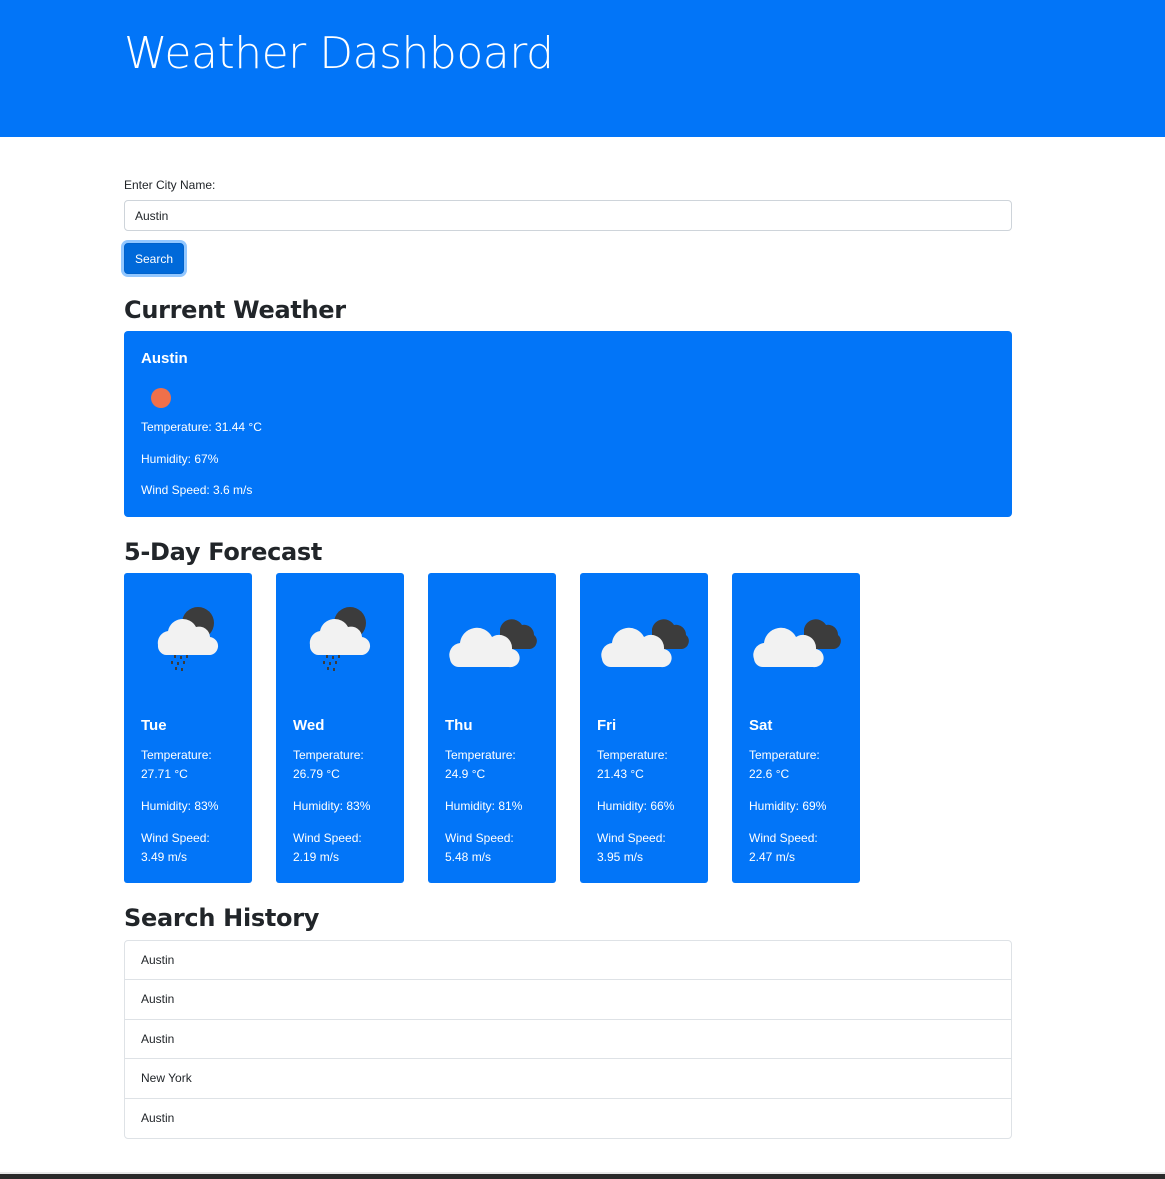 Image resolution: width=1165 pixels, height=1179 pixels. What do you see at coordinates (164, 857) in the screenshot?
I see `forecast-wind-value: 3.49 m/s` at bounding box center [164, 857].